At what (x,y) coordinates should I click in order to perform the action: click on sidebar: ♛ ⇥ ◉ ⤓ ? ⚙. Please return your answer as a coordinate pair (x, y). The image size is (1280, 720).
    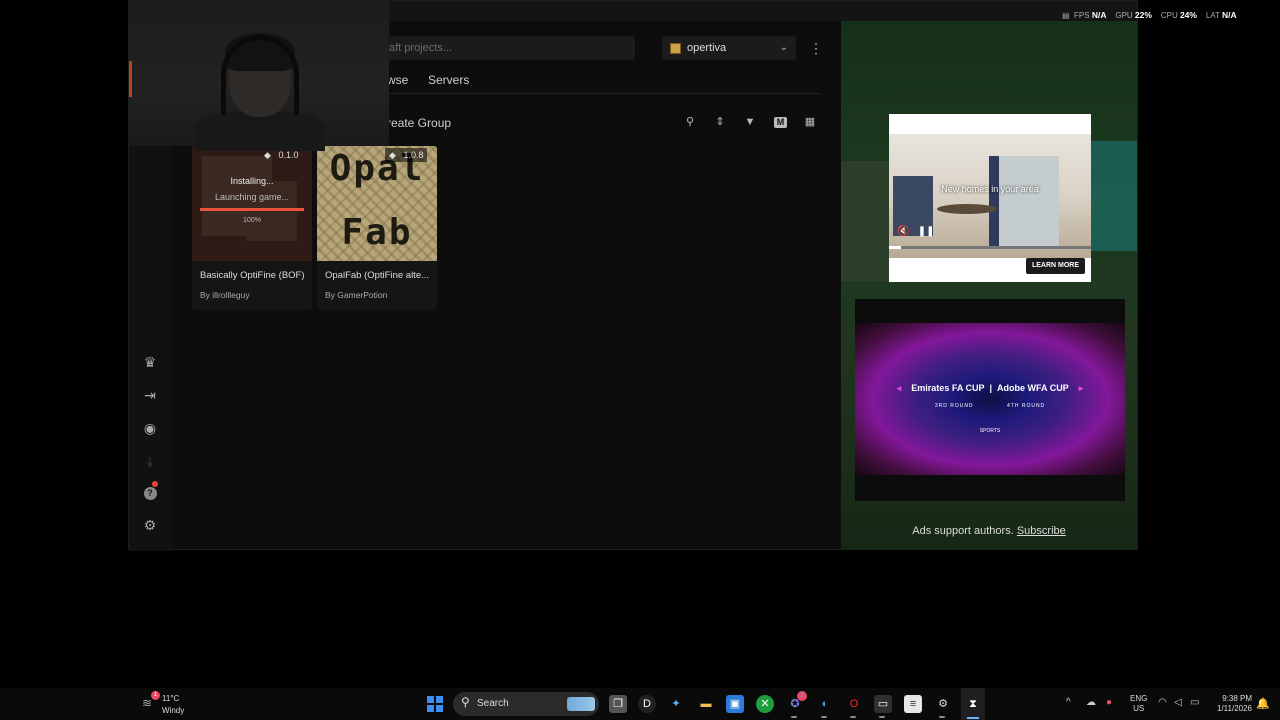
    Looking at the image, I should click on (150, 348).